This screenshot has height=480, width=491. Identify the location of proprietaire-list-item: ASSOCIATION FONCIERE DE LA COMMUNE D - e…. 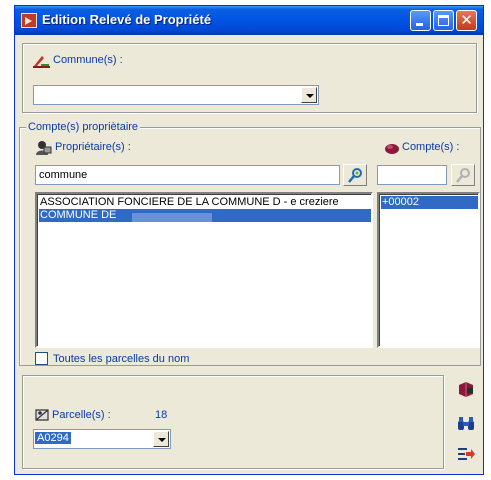
(205, 202).